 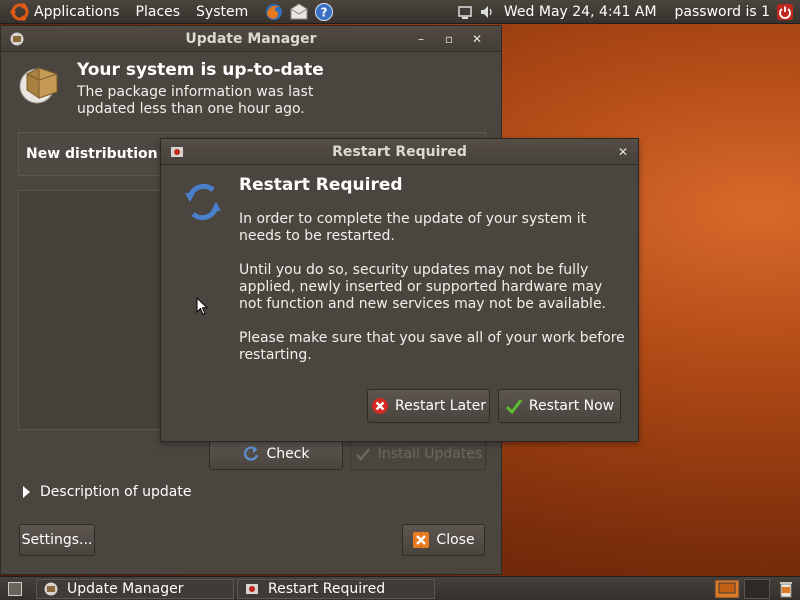 What do you see at coordinates (786, 589) in the screenshot?
I see `trash-icon` at bounding box center [786, 589].